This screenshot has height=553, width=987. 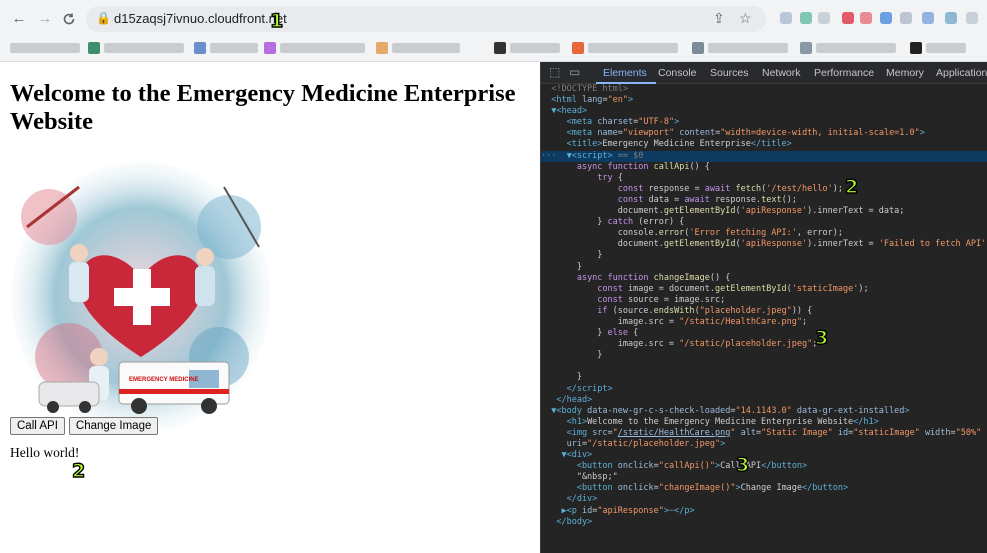 What do you see at coordinates (69, 20) in the screenshot?
I see `reload-icon` at bounding box center [69, 20].